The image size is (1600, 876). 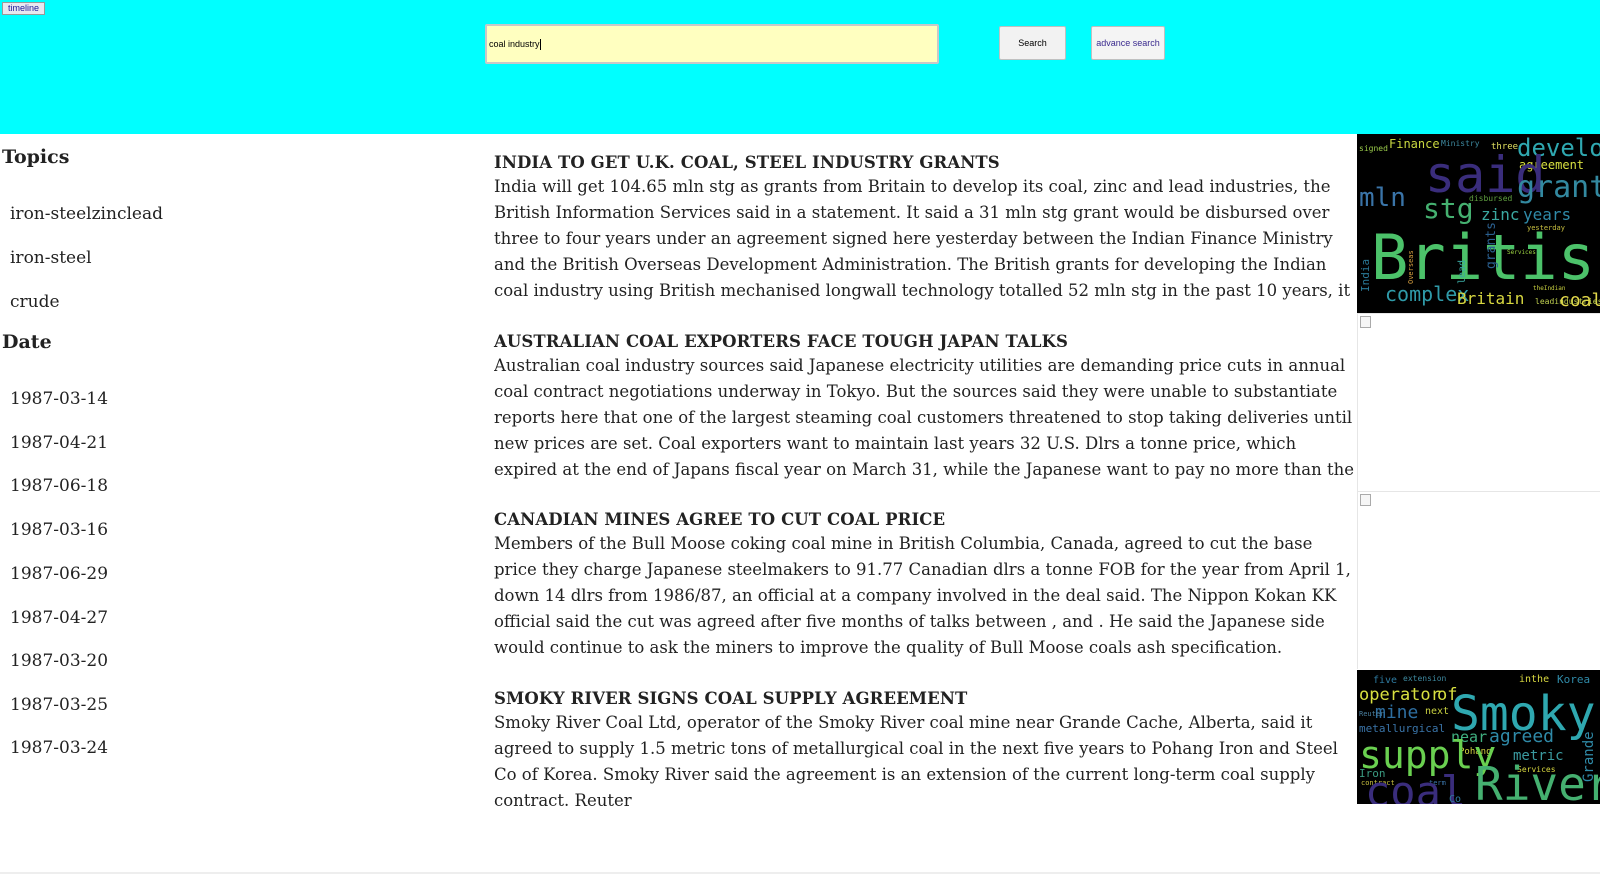 What do you see at coordinates (51, 258) in the screenshot?
I see `topic-item: iron-steel` at bounding box center [51, 258].